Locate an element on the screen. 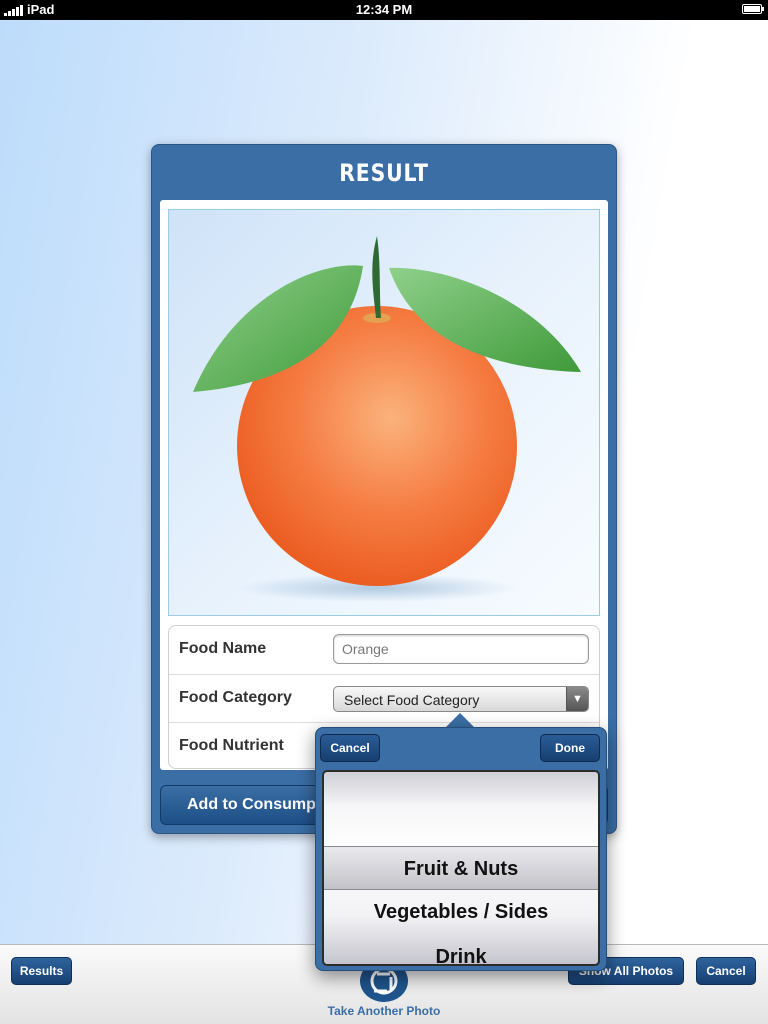 The width and height of the screenshot is (768, 1024). food-category-label: Food Category is located at coordinates (235, 697).